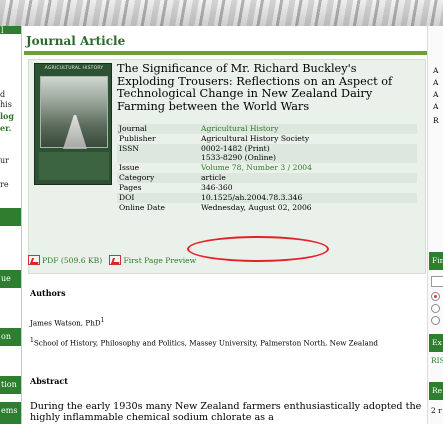 The height and width of the screenshot is (424, 443). What do you see at coordinates (158, 129) in the screenshot?
I see `meta-key: Journal` at bounding box center [158, 129].